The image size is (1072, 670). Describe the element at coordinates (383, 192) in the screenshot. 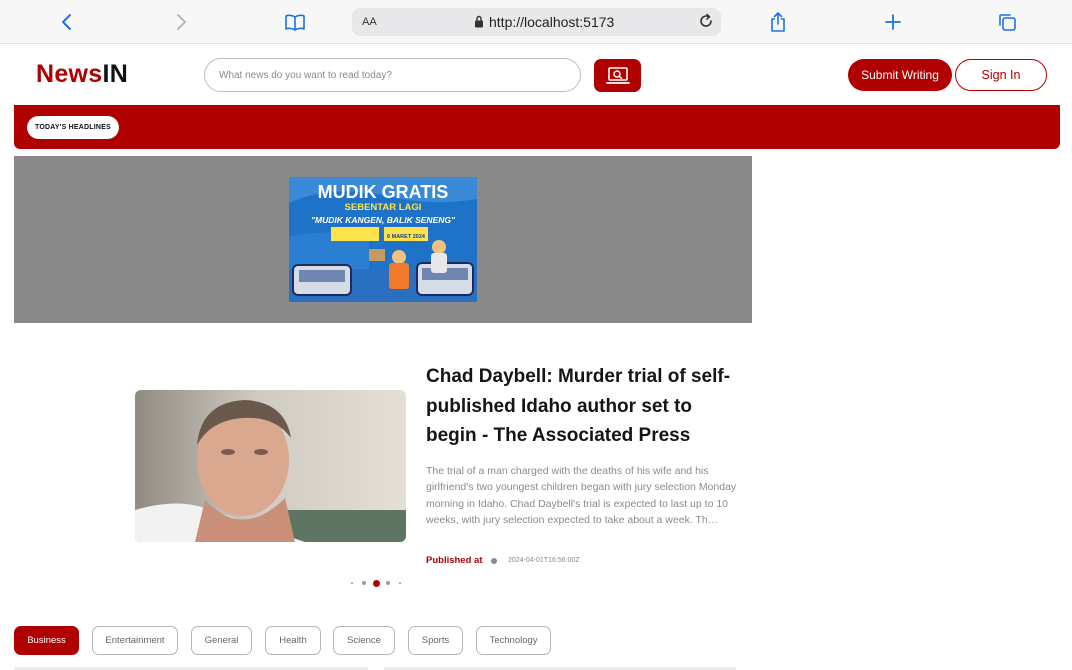

I see `ad-text-mudik-gratis: MUDIK GRATIS` at that location.